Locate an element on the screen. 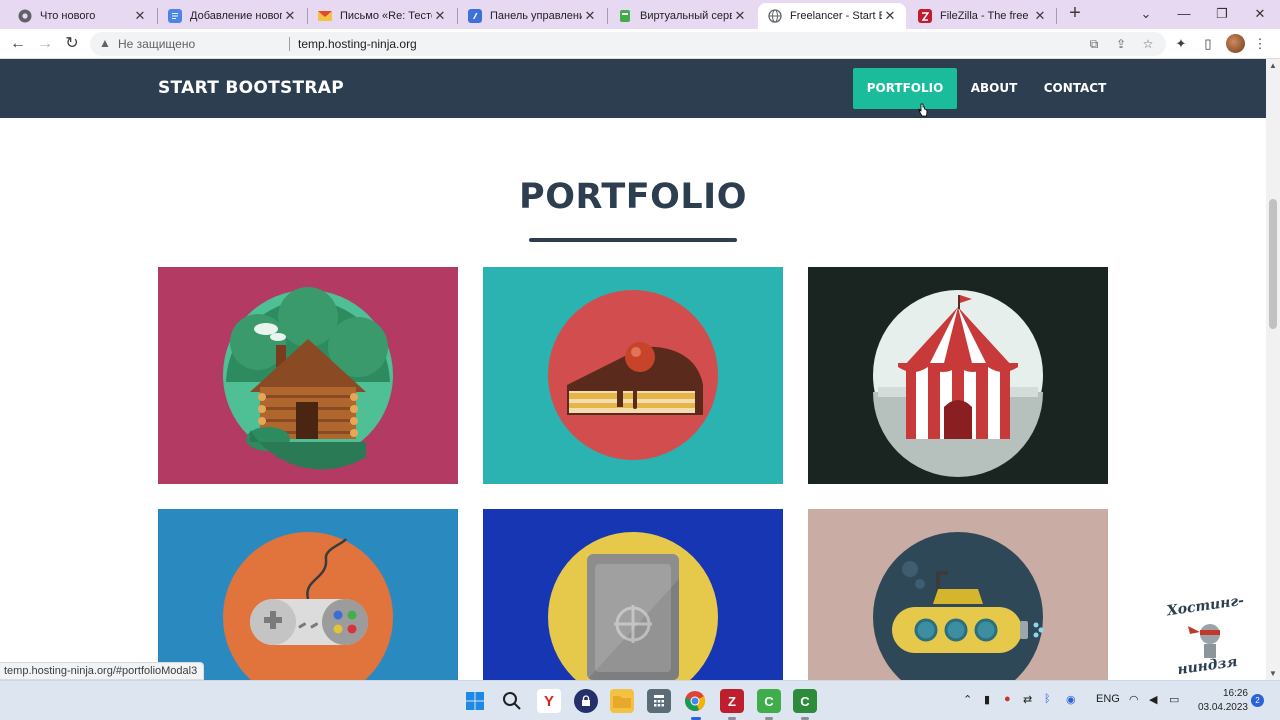 The width and height of the screenshot is (1280, 720). profile-avatar is located at coordinates (1235, 43).